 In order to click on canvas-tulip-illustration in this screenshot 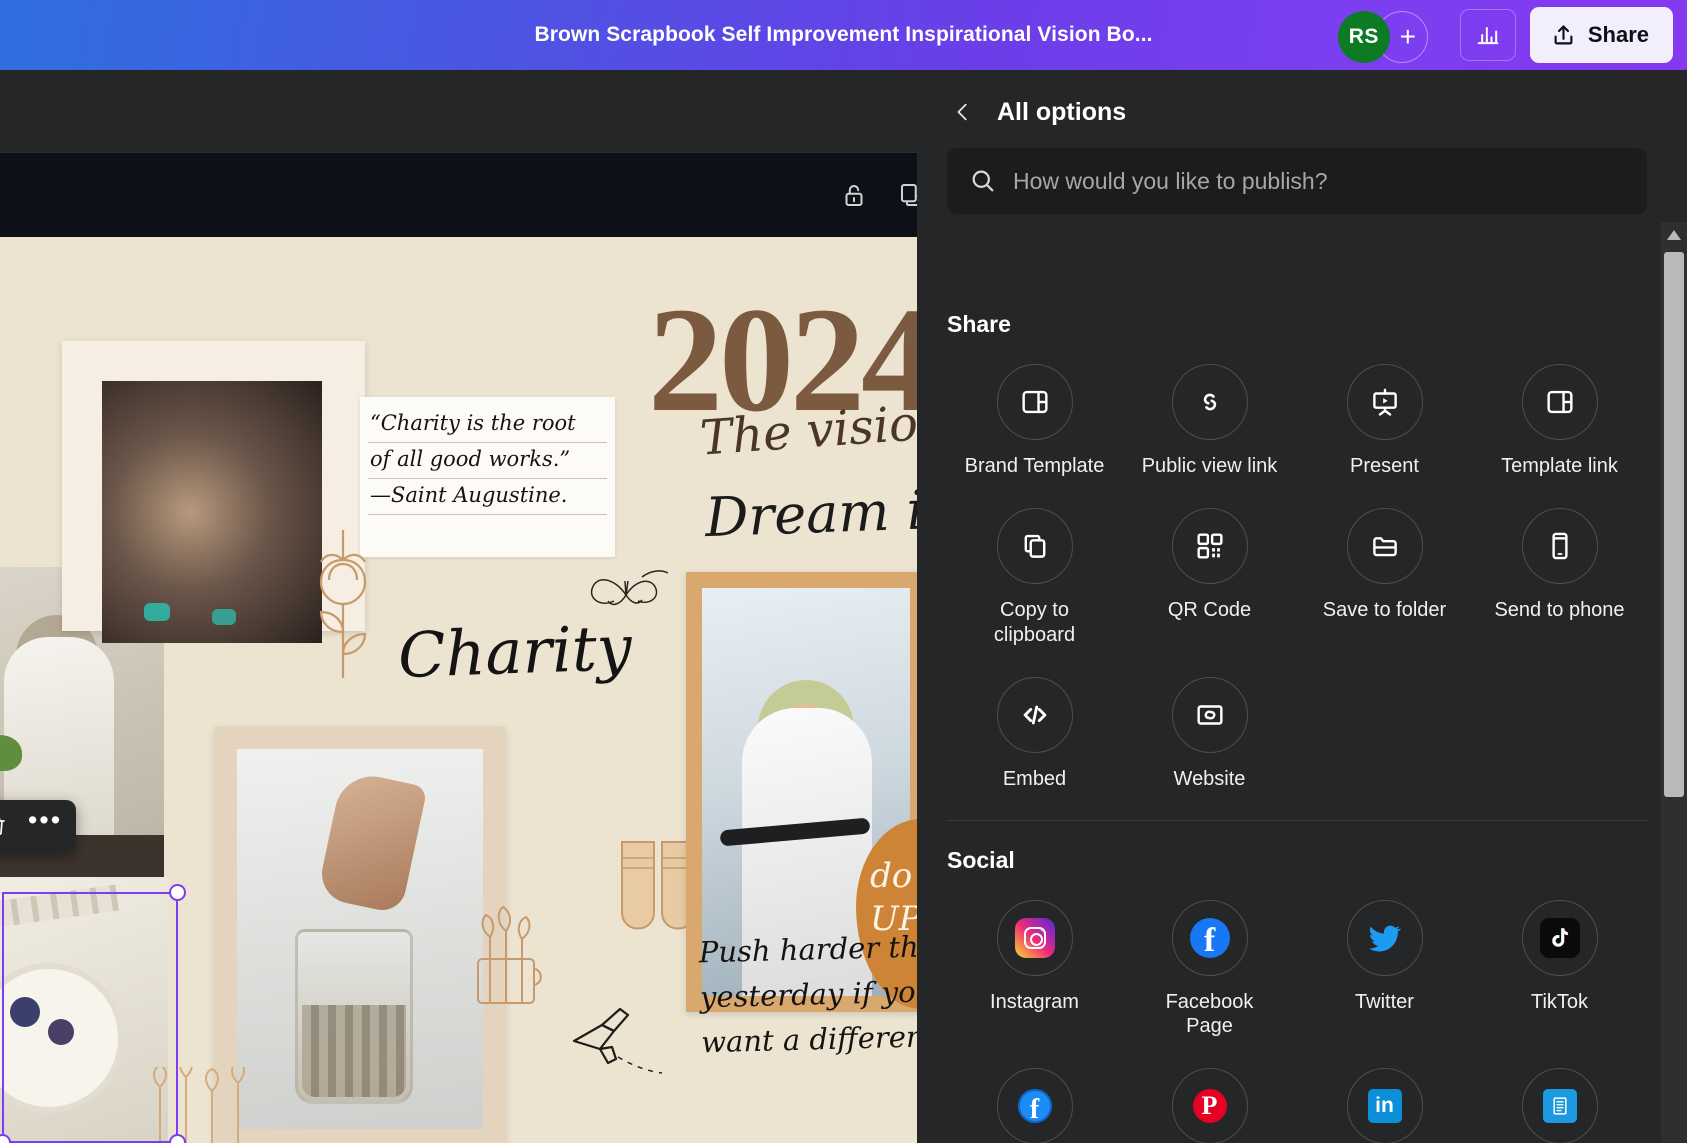, I will do `click(343, 592)`.